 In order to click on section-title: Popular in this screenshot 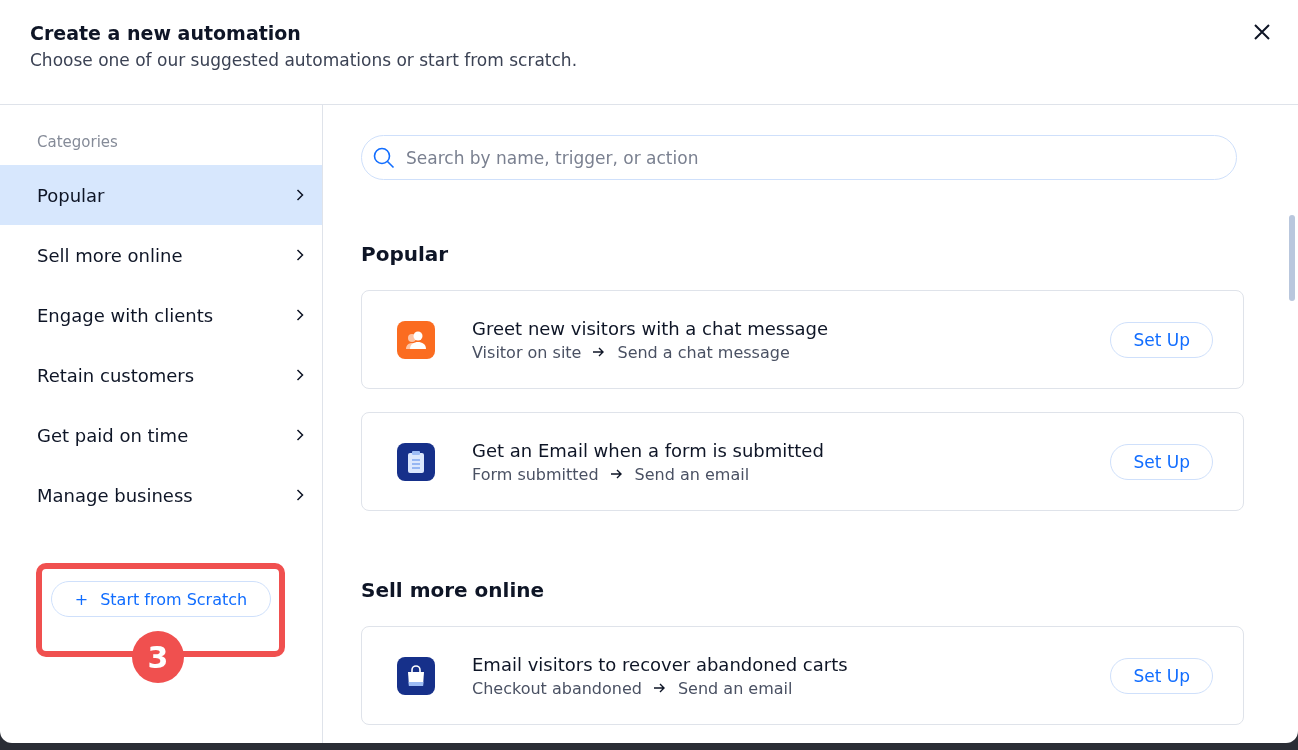, I will do `click(405, 254)`.